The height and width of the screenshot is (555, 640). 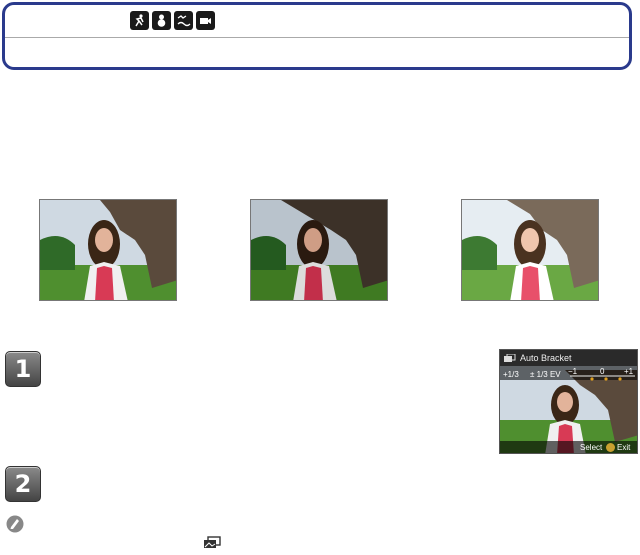 I want to click on step-2-badge: 2, so click(x=23, y=484).